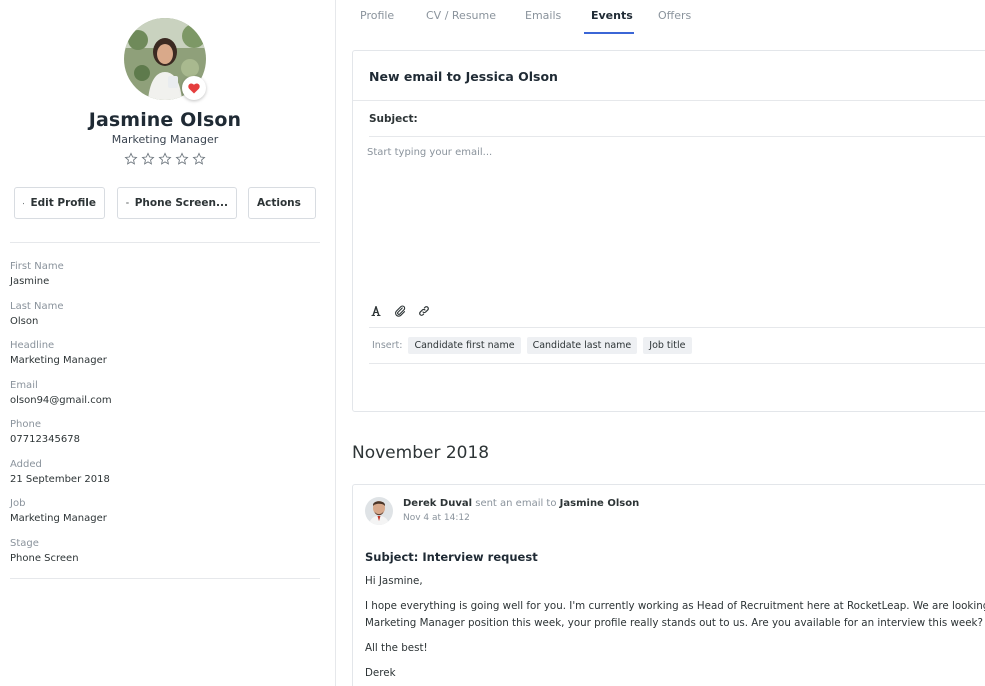 The width and height of the screenshot is (985, 686). I want to click on candidate-headline: Marketing Manager, so click(165, 139).